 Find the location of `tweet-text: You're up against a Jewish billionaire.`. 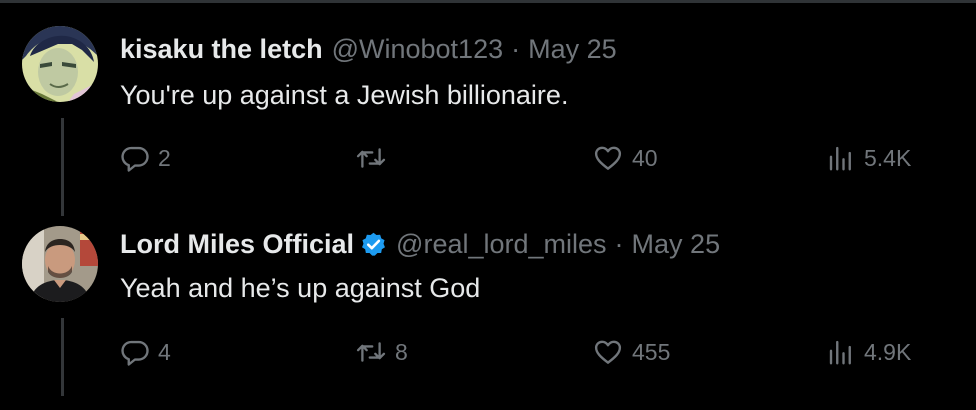

tweet-text: You're up against a Jewish billionaire. is located at coordinates (344, 95).